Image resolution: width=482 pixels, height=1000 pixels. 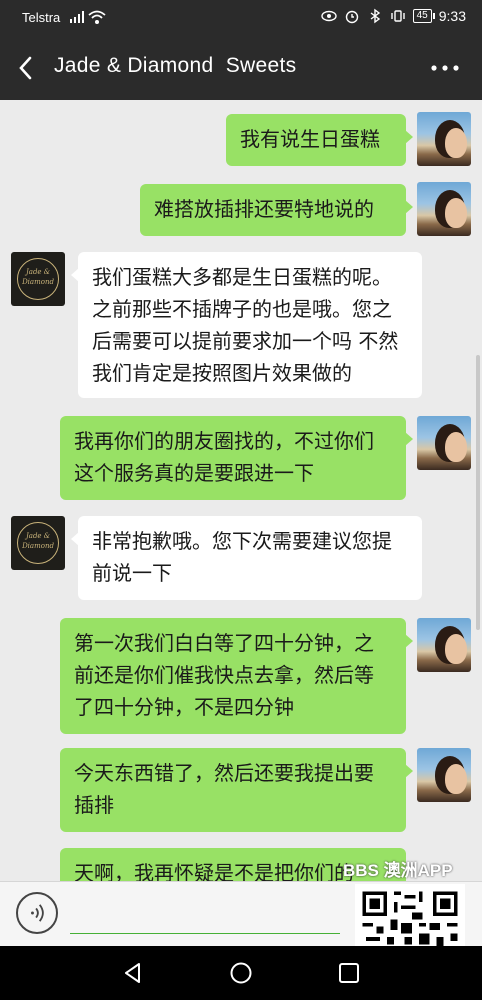 I want to click on message-bubble-sent: 难搭放插排还要特地说的, so click(x=276, y=210).